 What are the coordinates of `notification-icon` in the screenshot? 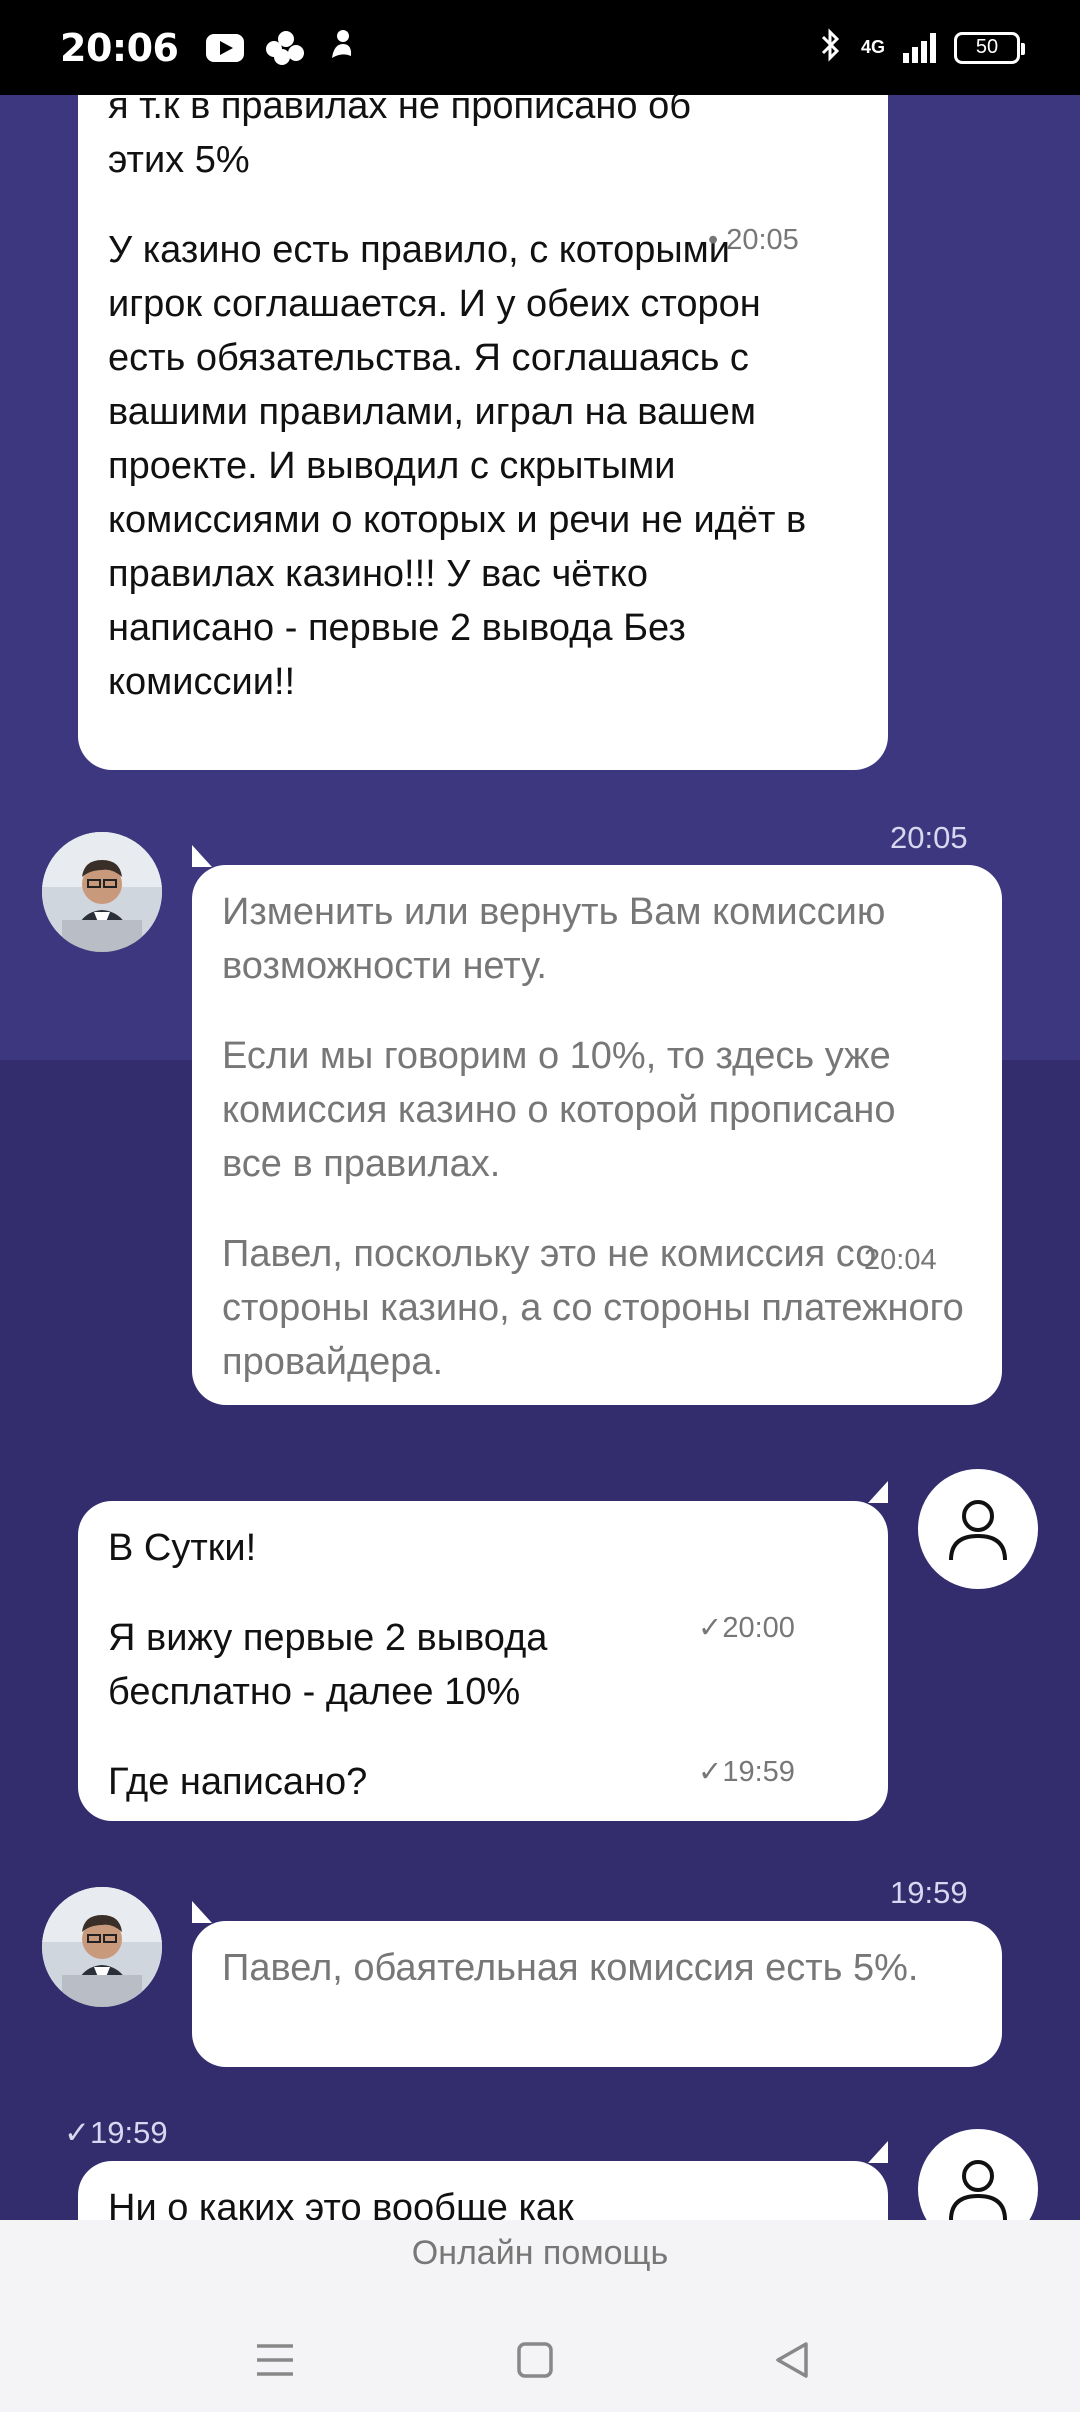 It's located at (341, 47).